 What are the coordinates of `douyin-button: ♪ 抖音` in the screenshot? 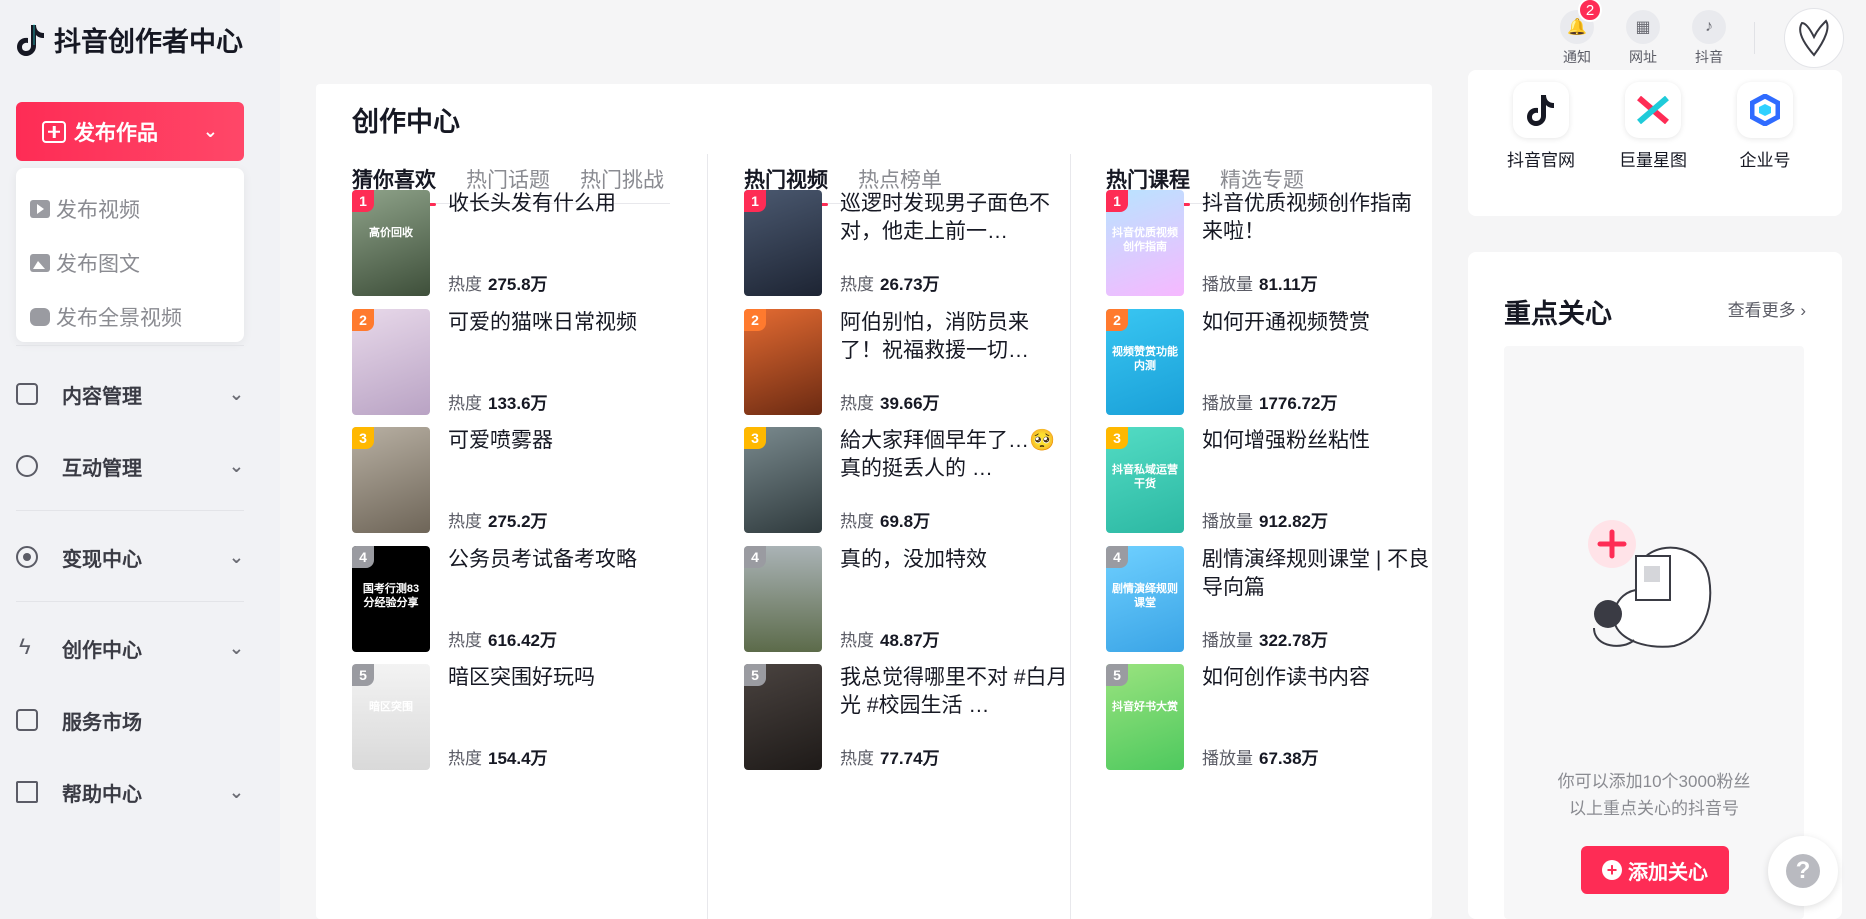 It's located at (1709, 38).